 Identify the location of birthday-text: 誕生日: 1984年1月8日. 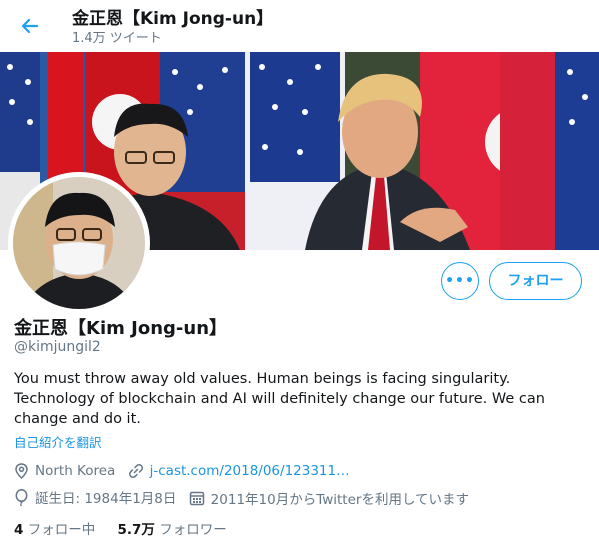
(106, 499).